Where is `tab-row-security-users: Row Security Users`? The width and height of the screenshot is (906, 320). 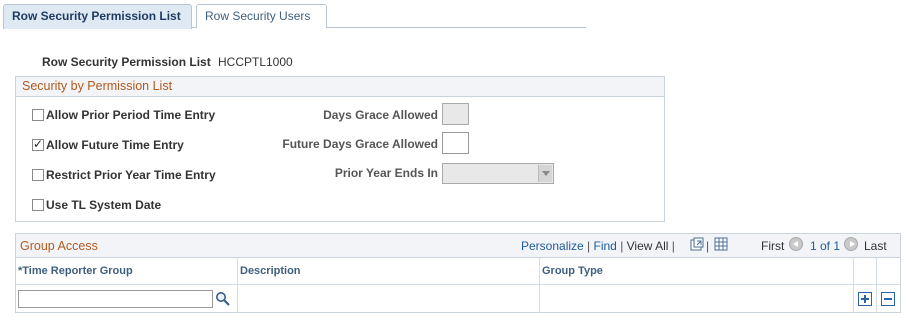
tab-row-security-users: Row Security Users is located at coordinates (261, 16).